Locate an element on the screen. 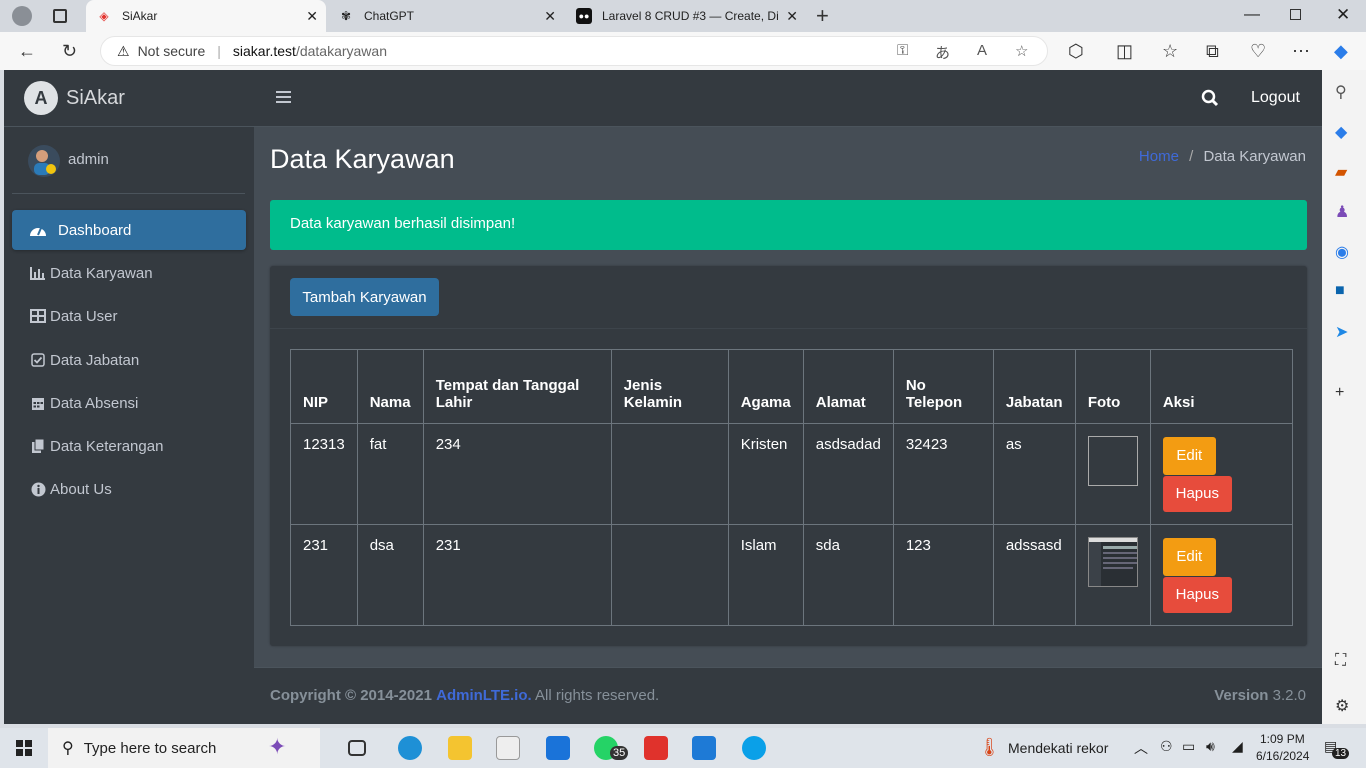  column-header: Agama is located at coordinates (765, 386).